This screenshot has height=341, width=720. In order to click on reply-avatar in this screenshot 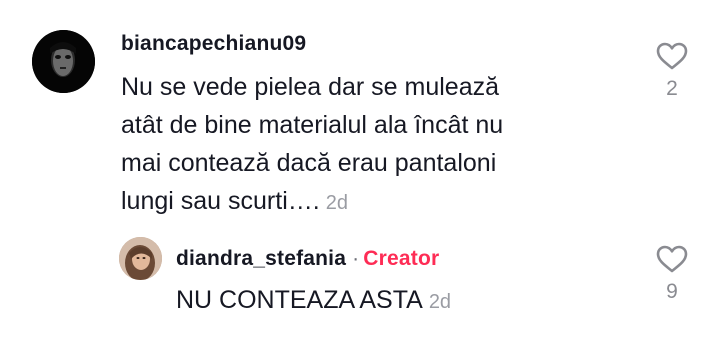, I will do `click(140, 258)`.